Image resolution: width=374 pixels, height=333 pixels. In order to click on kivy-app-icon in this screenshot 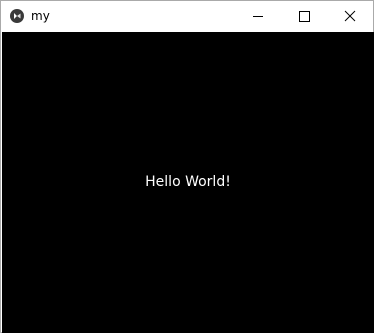, I will do `click(17, 16)`.